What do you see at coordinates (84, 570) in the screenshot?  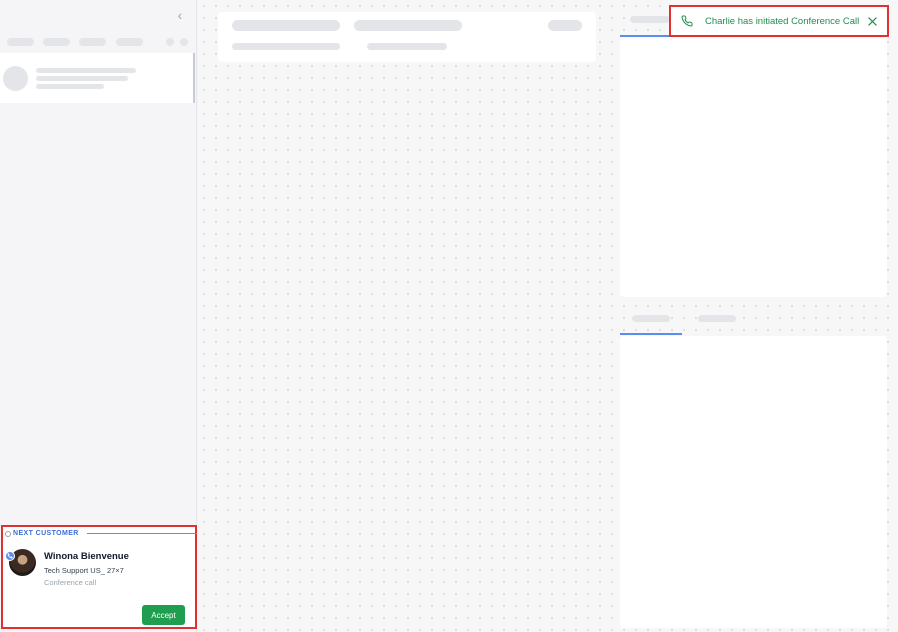 I see `customer-queue: Tech Support US_ 27×7` at bounding box center [84, 570].